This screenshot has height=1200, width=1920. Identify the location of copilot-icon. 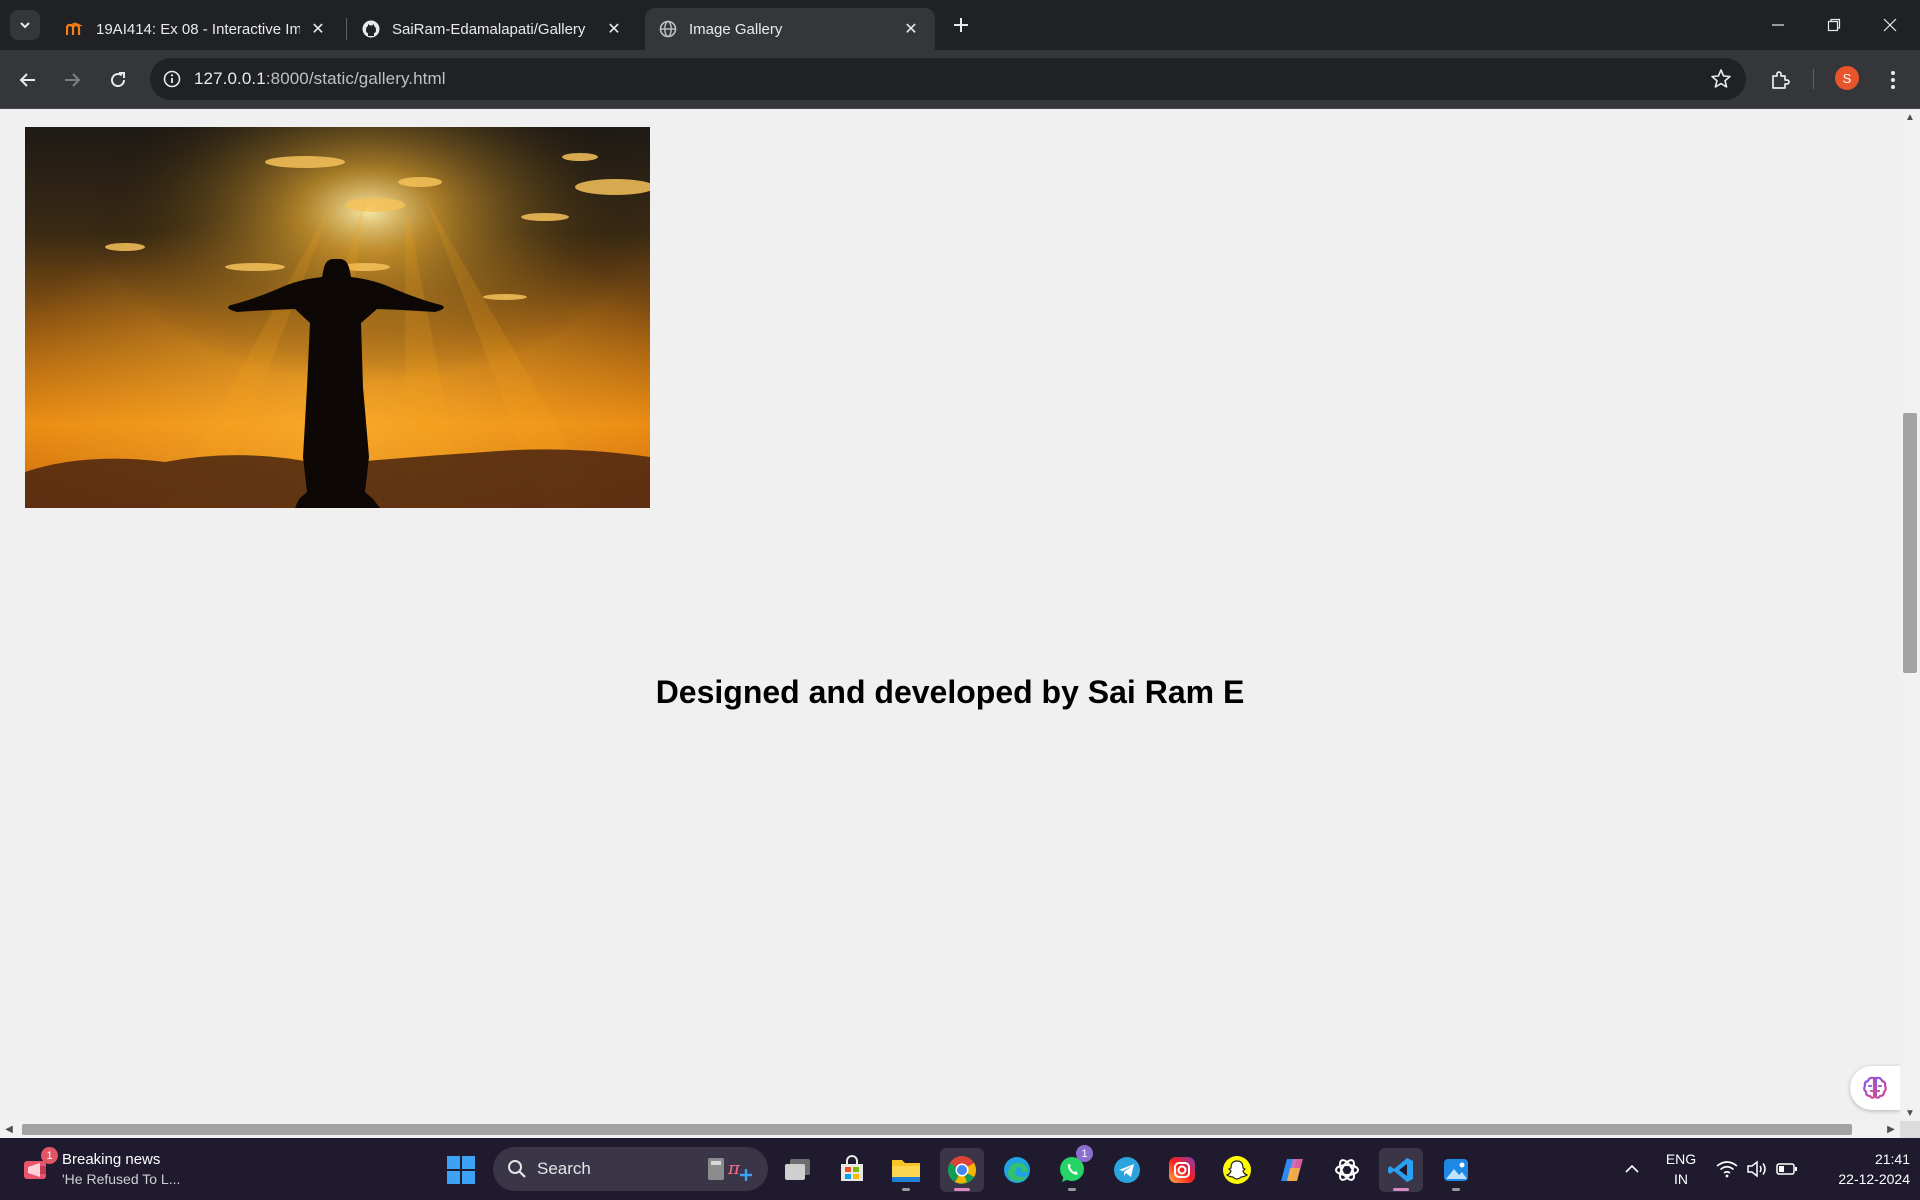
(1292, 1170).